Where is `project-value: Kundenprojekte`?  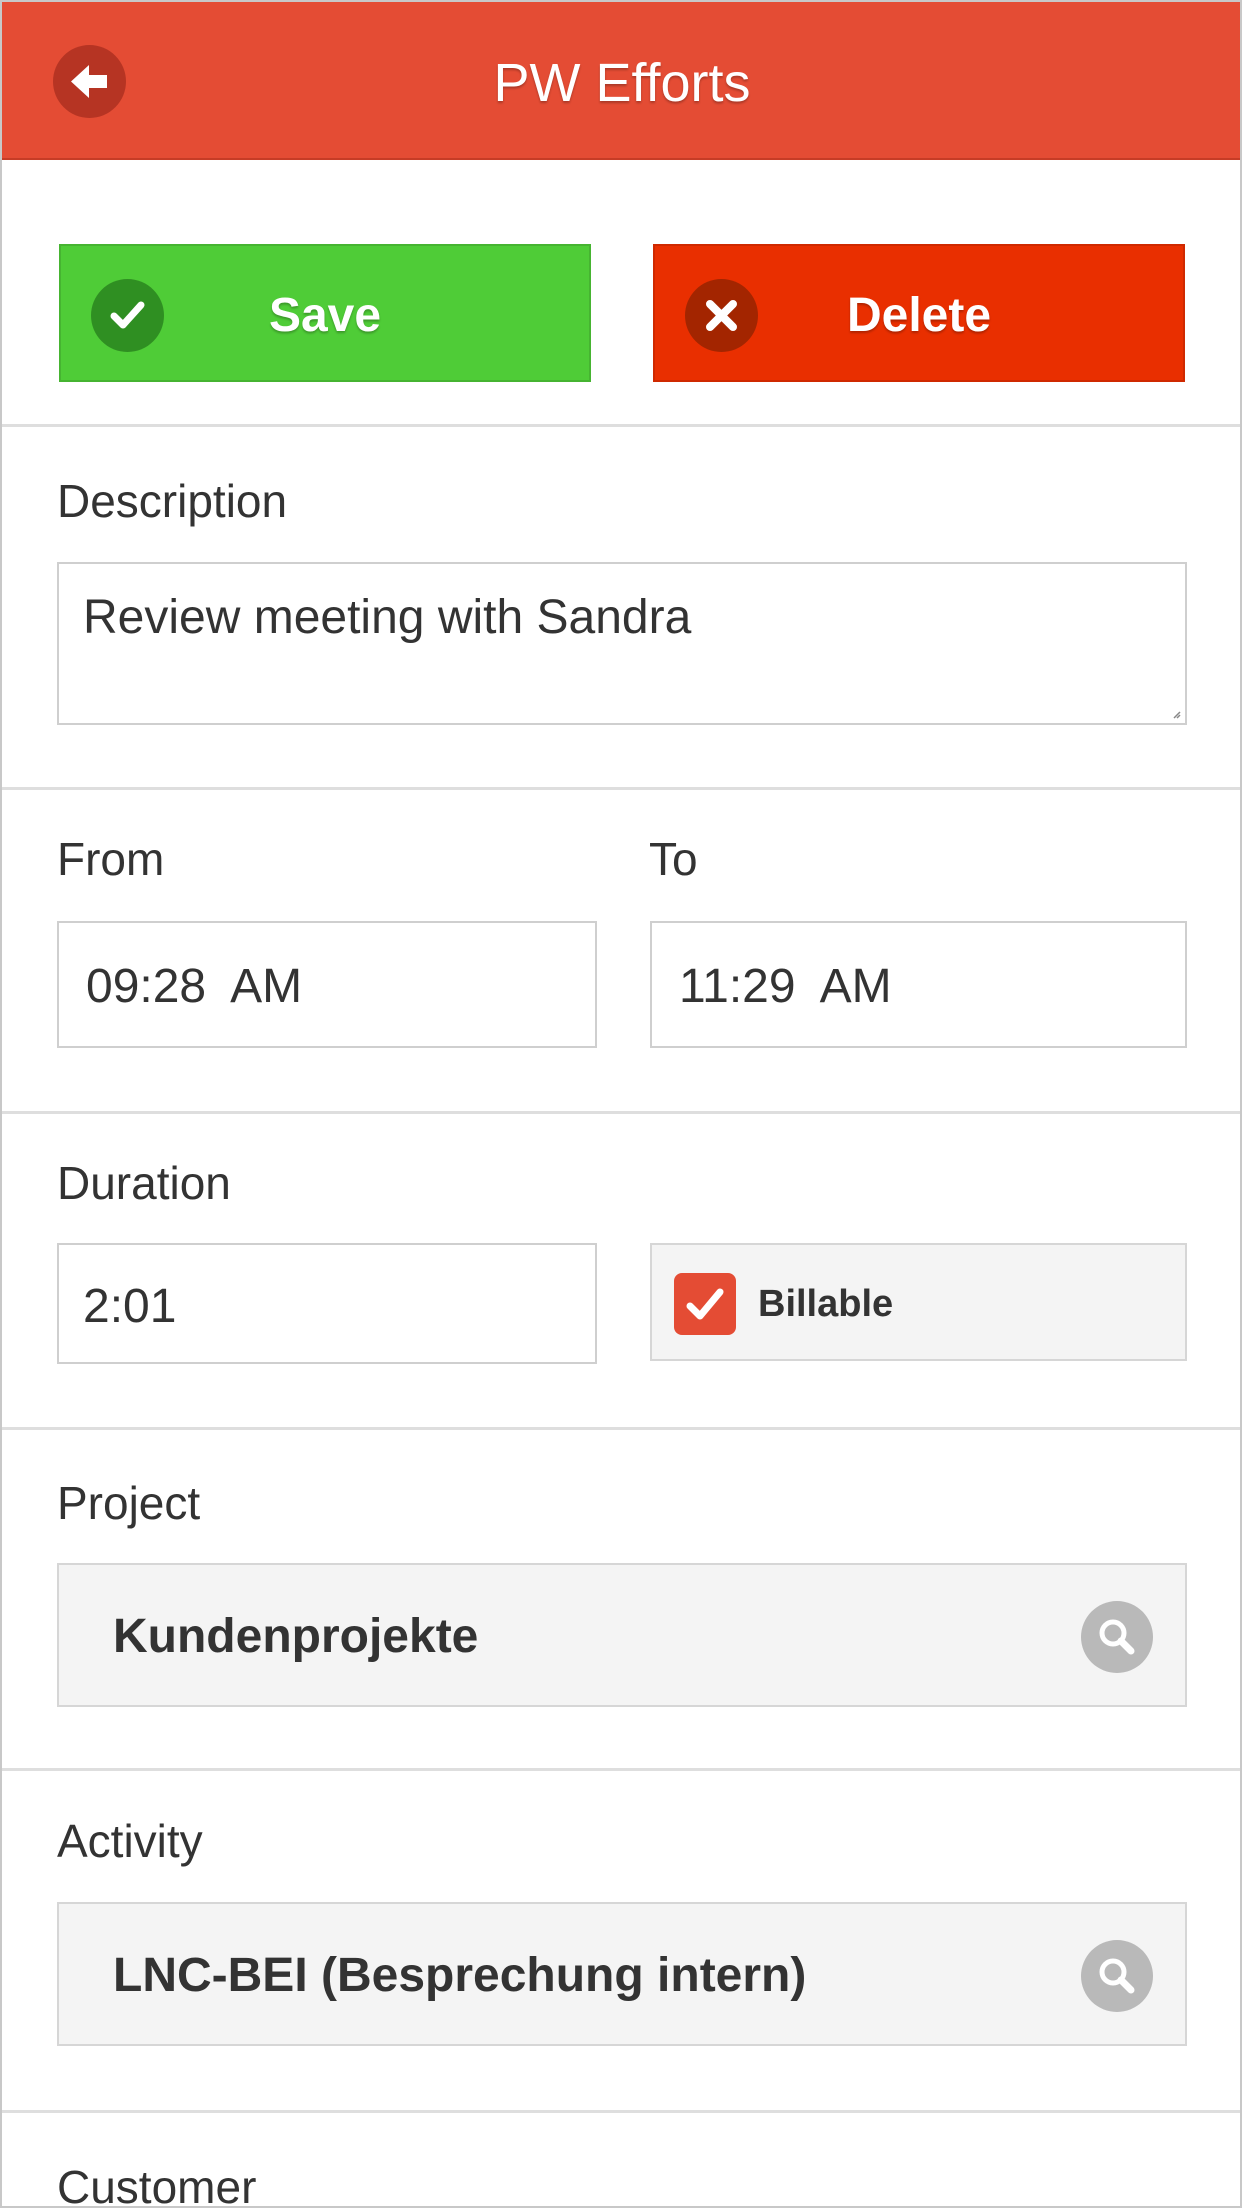 project-value: Kundenprojekte is located at coordinates (296, 1636).